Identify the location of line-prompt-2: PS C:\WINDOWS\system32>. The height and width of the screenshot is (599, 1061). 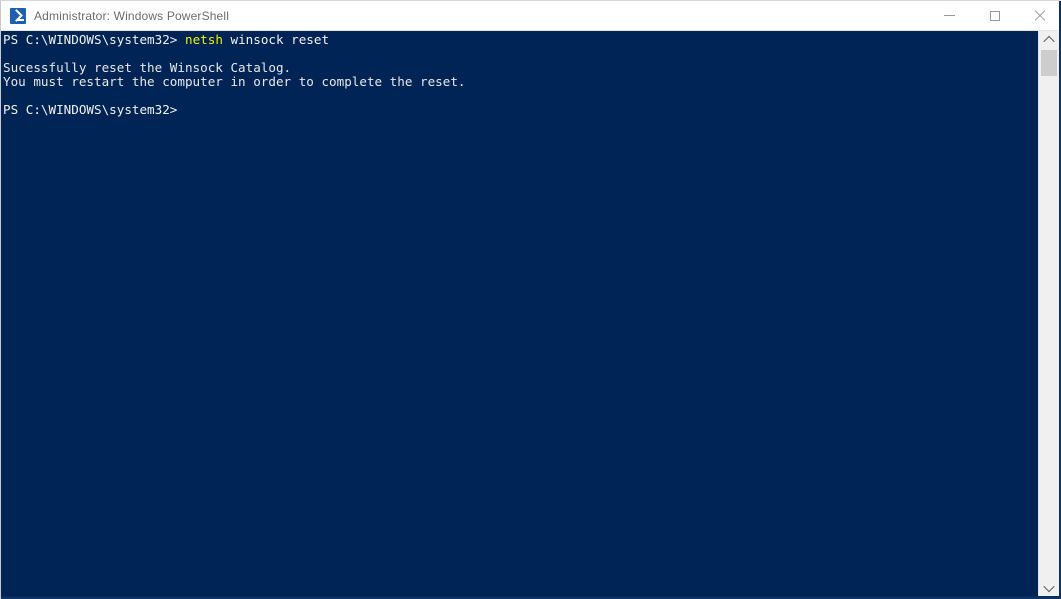
(520, 110).